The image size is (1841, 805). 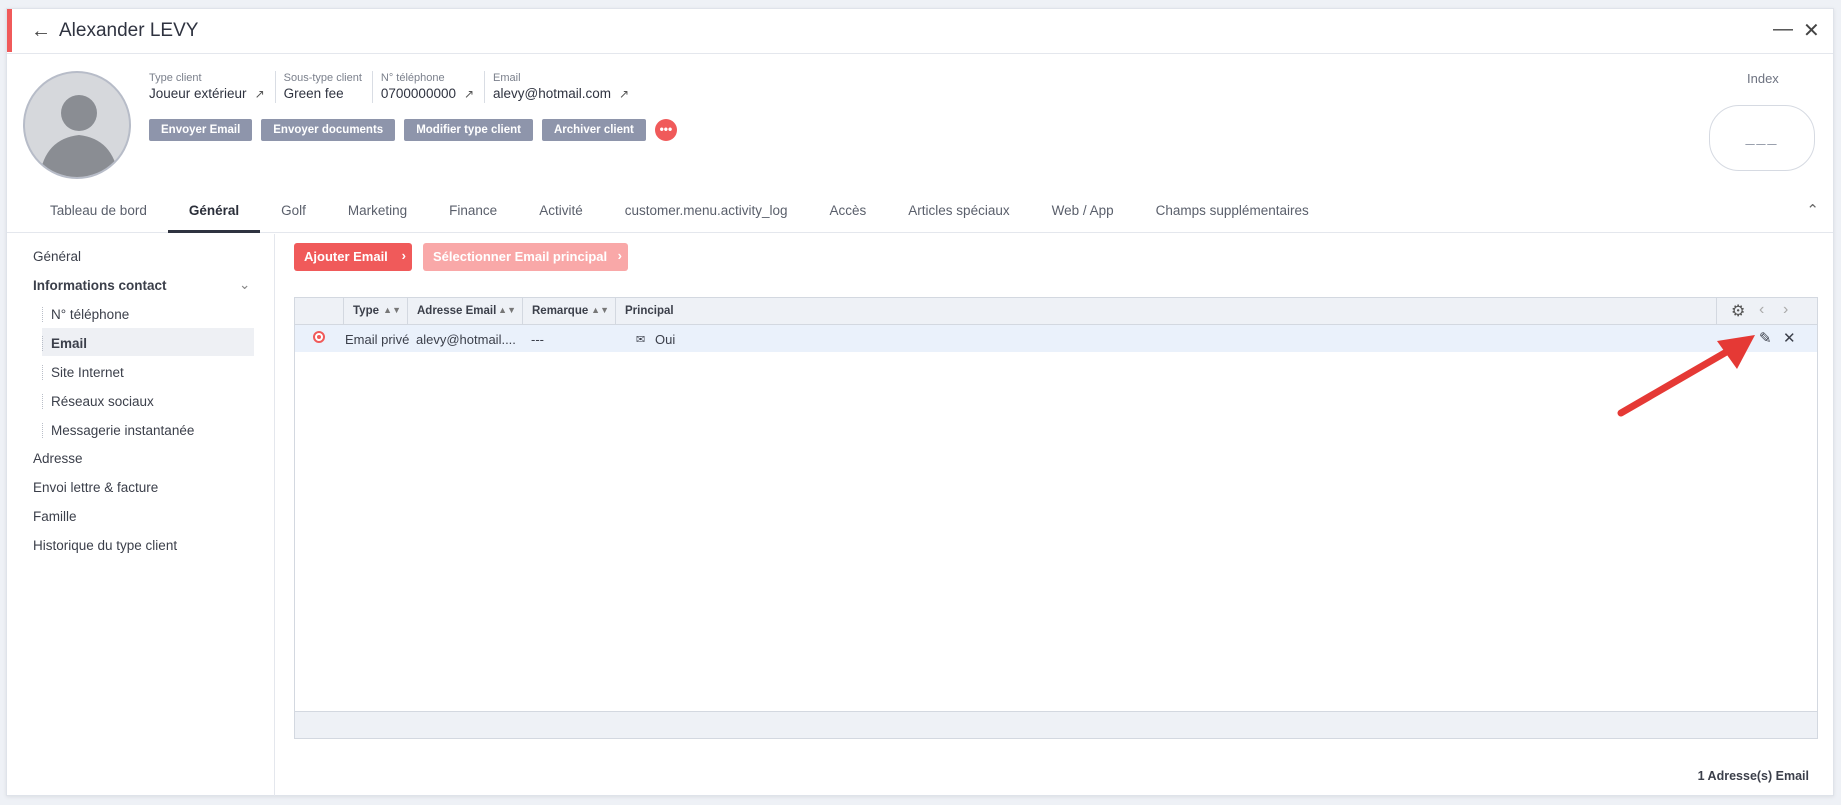 I want to click on tab-activity-log: customer.menu.activity_log, so click(x=706, y=210).